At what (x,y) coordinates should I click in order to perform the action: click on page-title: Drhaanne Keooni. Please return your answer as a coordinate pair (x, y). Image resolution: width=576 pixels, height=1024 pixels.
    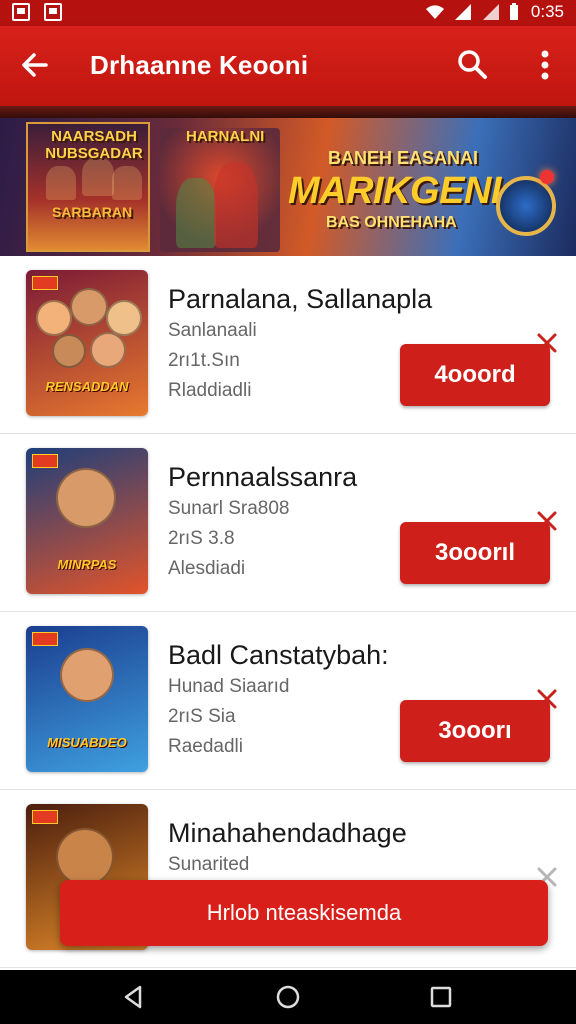
    Looking at the image, I should click on (199, 65).